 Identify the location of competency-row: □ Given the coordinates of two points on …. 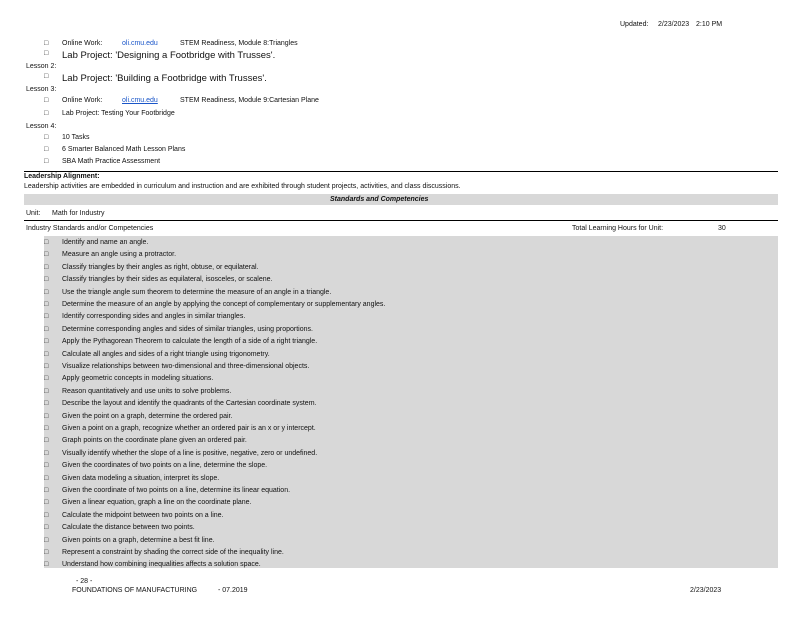
(400, 466).